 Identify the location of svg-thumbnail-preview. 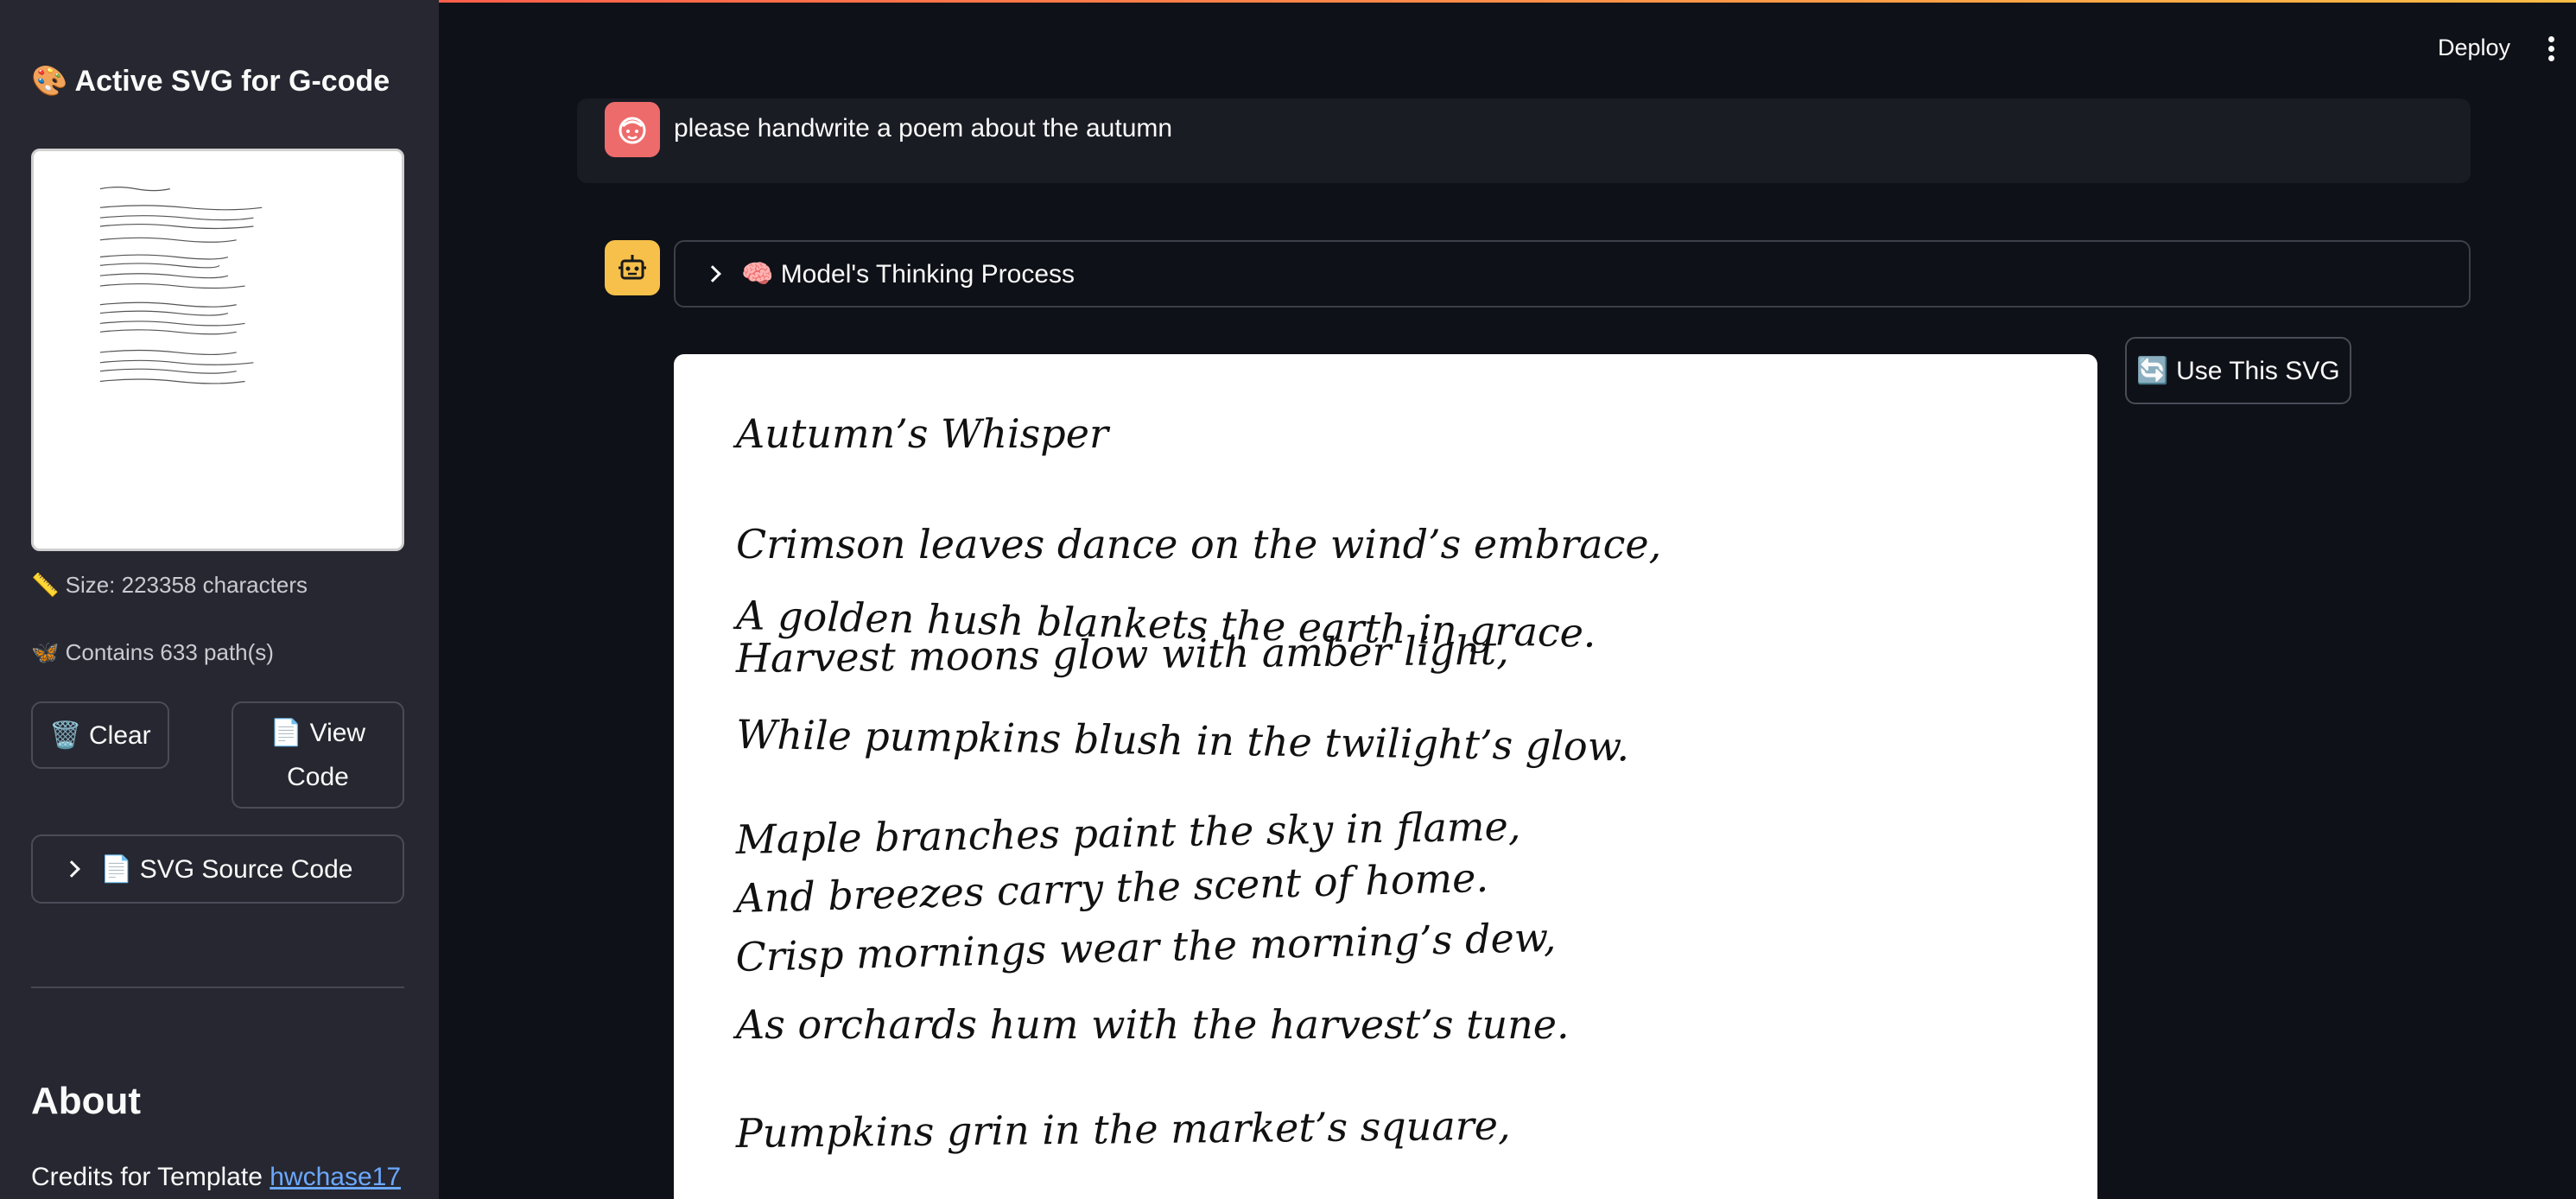
(181, 285).